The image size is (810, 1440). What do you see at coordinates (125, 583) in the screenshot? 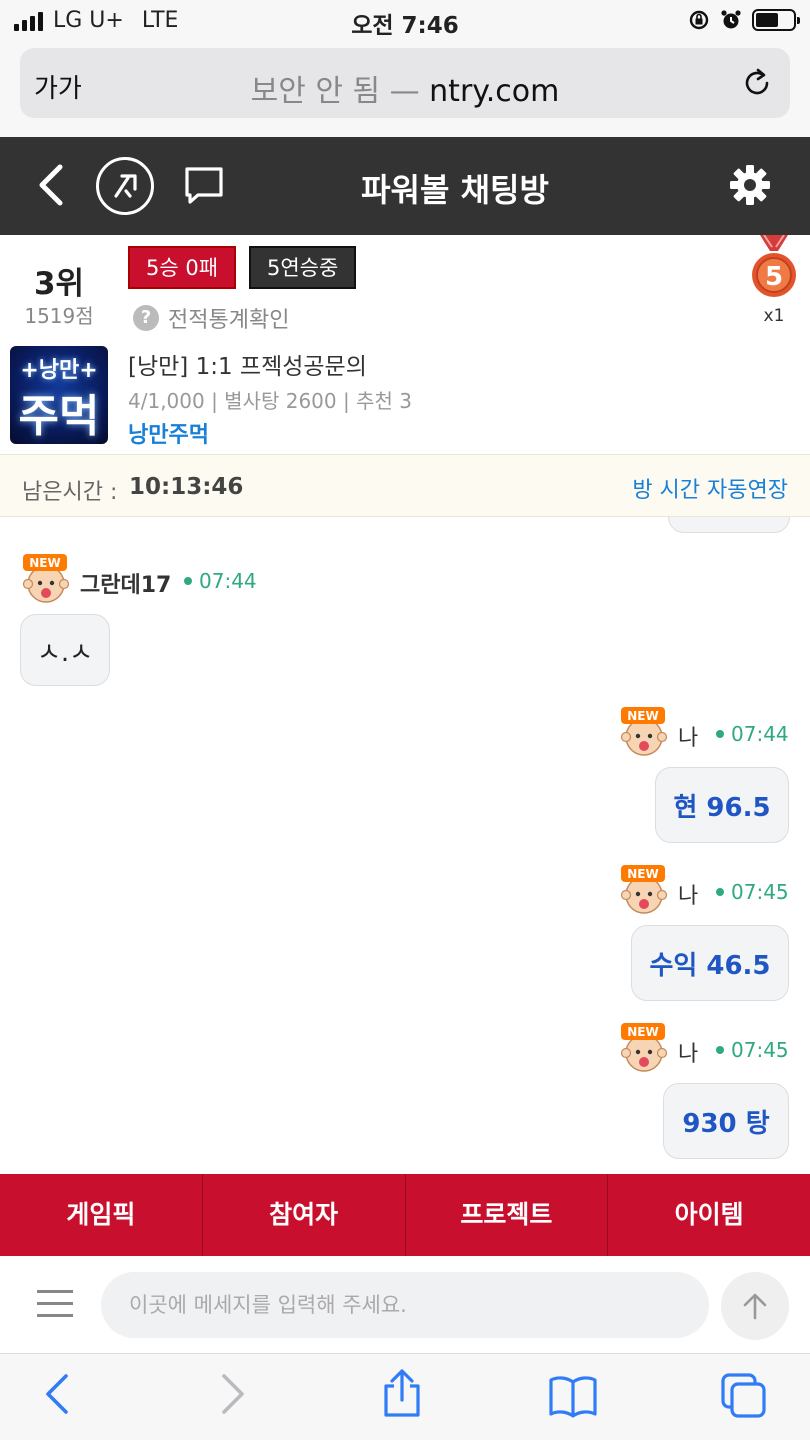
I see `message-nick: 그란데17` at bounding box center [125, 583].